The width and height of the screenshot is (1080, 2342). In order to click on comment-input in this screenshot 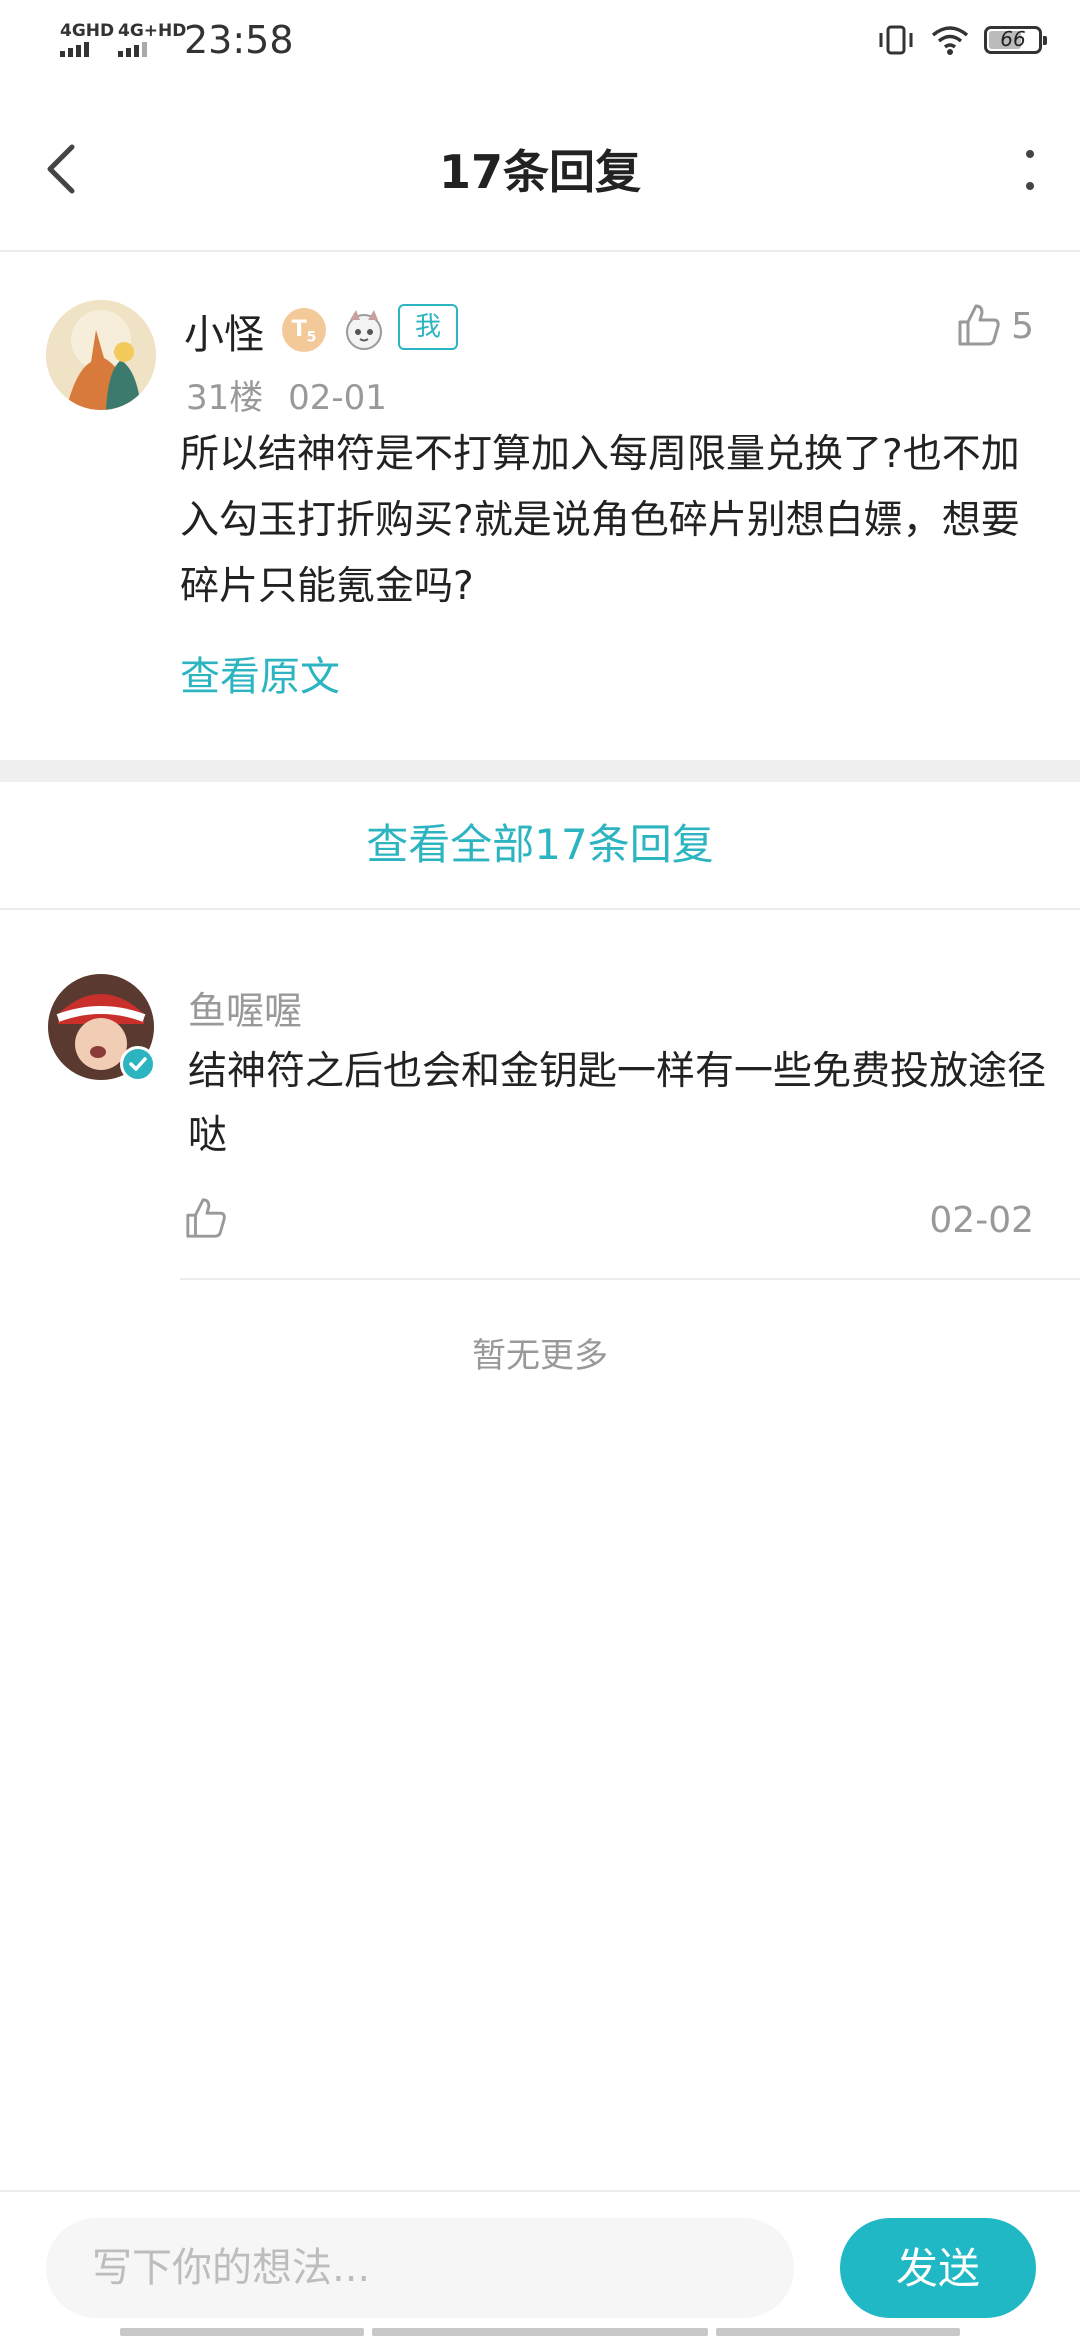, I will do `click(420, 2268)`.